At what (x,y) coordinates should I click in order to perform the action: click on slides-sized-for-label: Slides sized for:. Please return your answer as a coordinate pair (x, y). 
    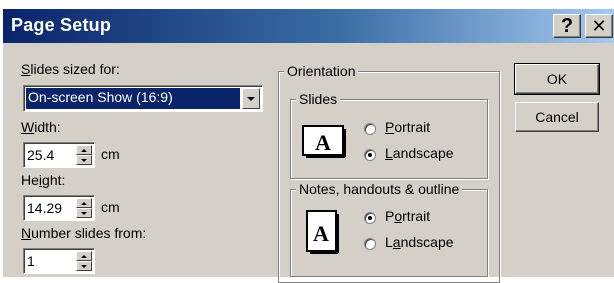
    Looking at the image, I should click on (70, 69).